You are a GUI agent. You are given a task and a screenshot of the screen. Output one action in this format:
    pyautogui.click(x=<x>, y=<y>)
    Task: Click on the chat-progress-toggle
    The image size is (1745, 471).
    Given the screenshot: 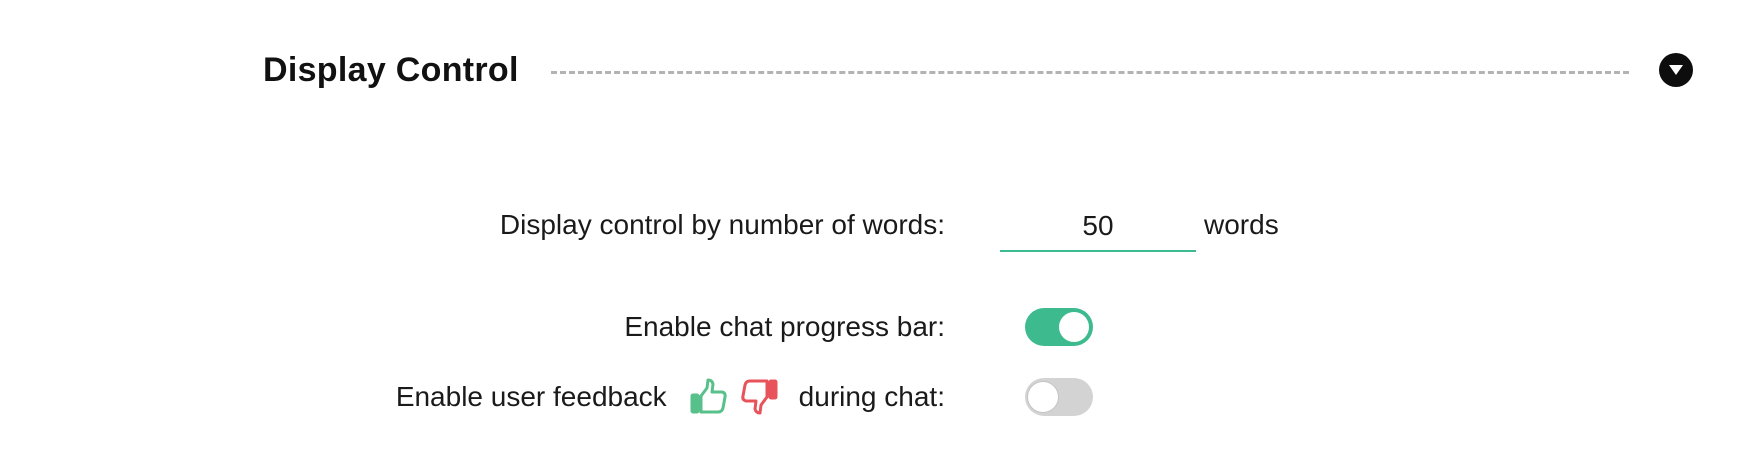 What is the action you would take?
    pyautogui.click(x=1059, y=327)
    